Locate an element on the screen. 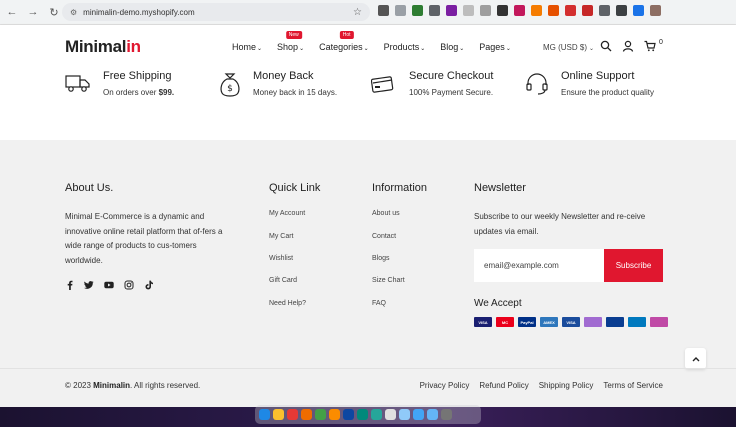 The height and width of the screenshot is (427, 736). headset-icon is located at coordinates (537, 84).